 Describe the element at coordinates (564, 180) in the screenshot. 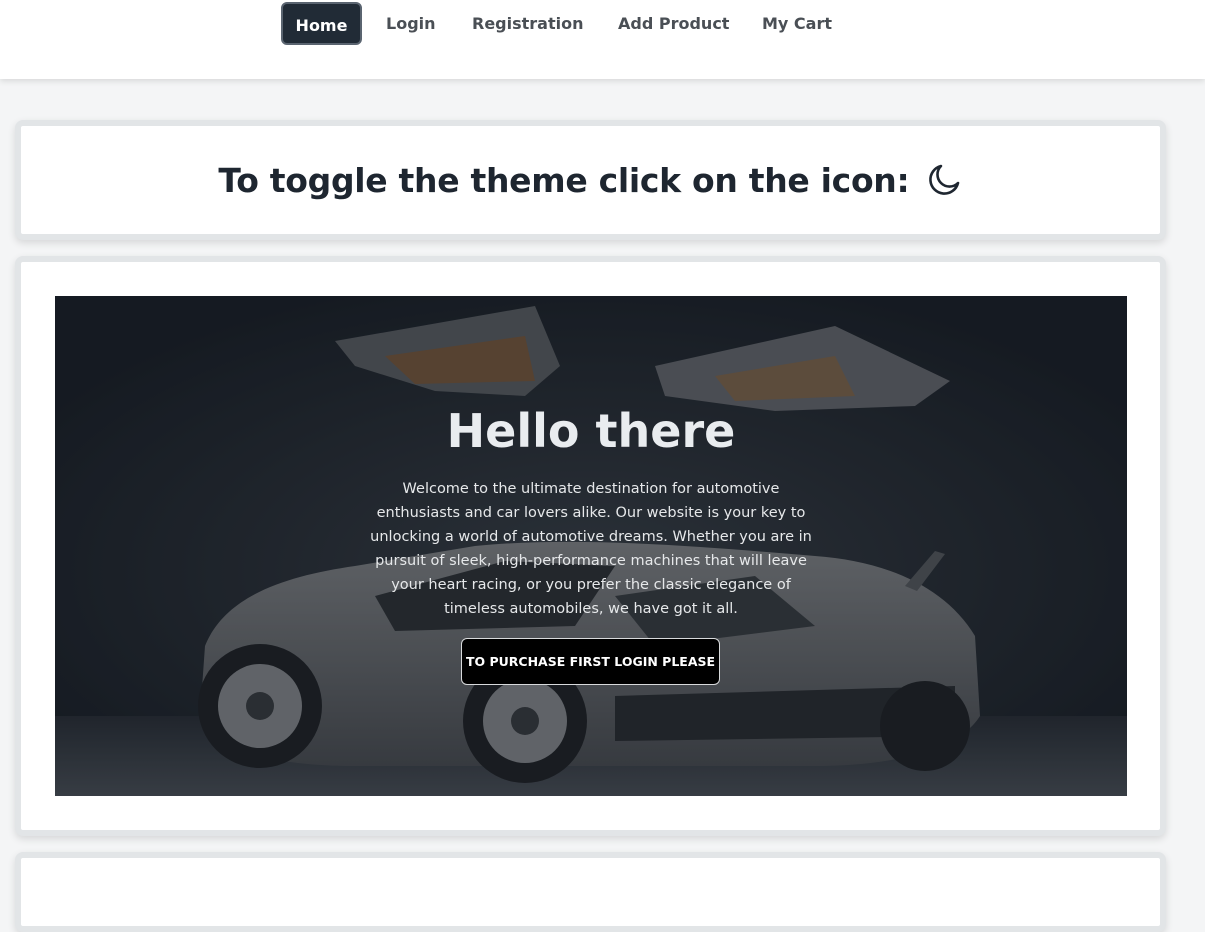

I see `theme-heading-text: To toggle the theme click on the icon:` at that location.